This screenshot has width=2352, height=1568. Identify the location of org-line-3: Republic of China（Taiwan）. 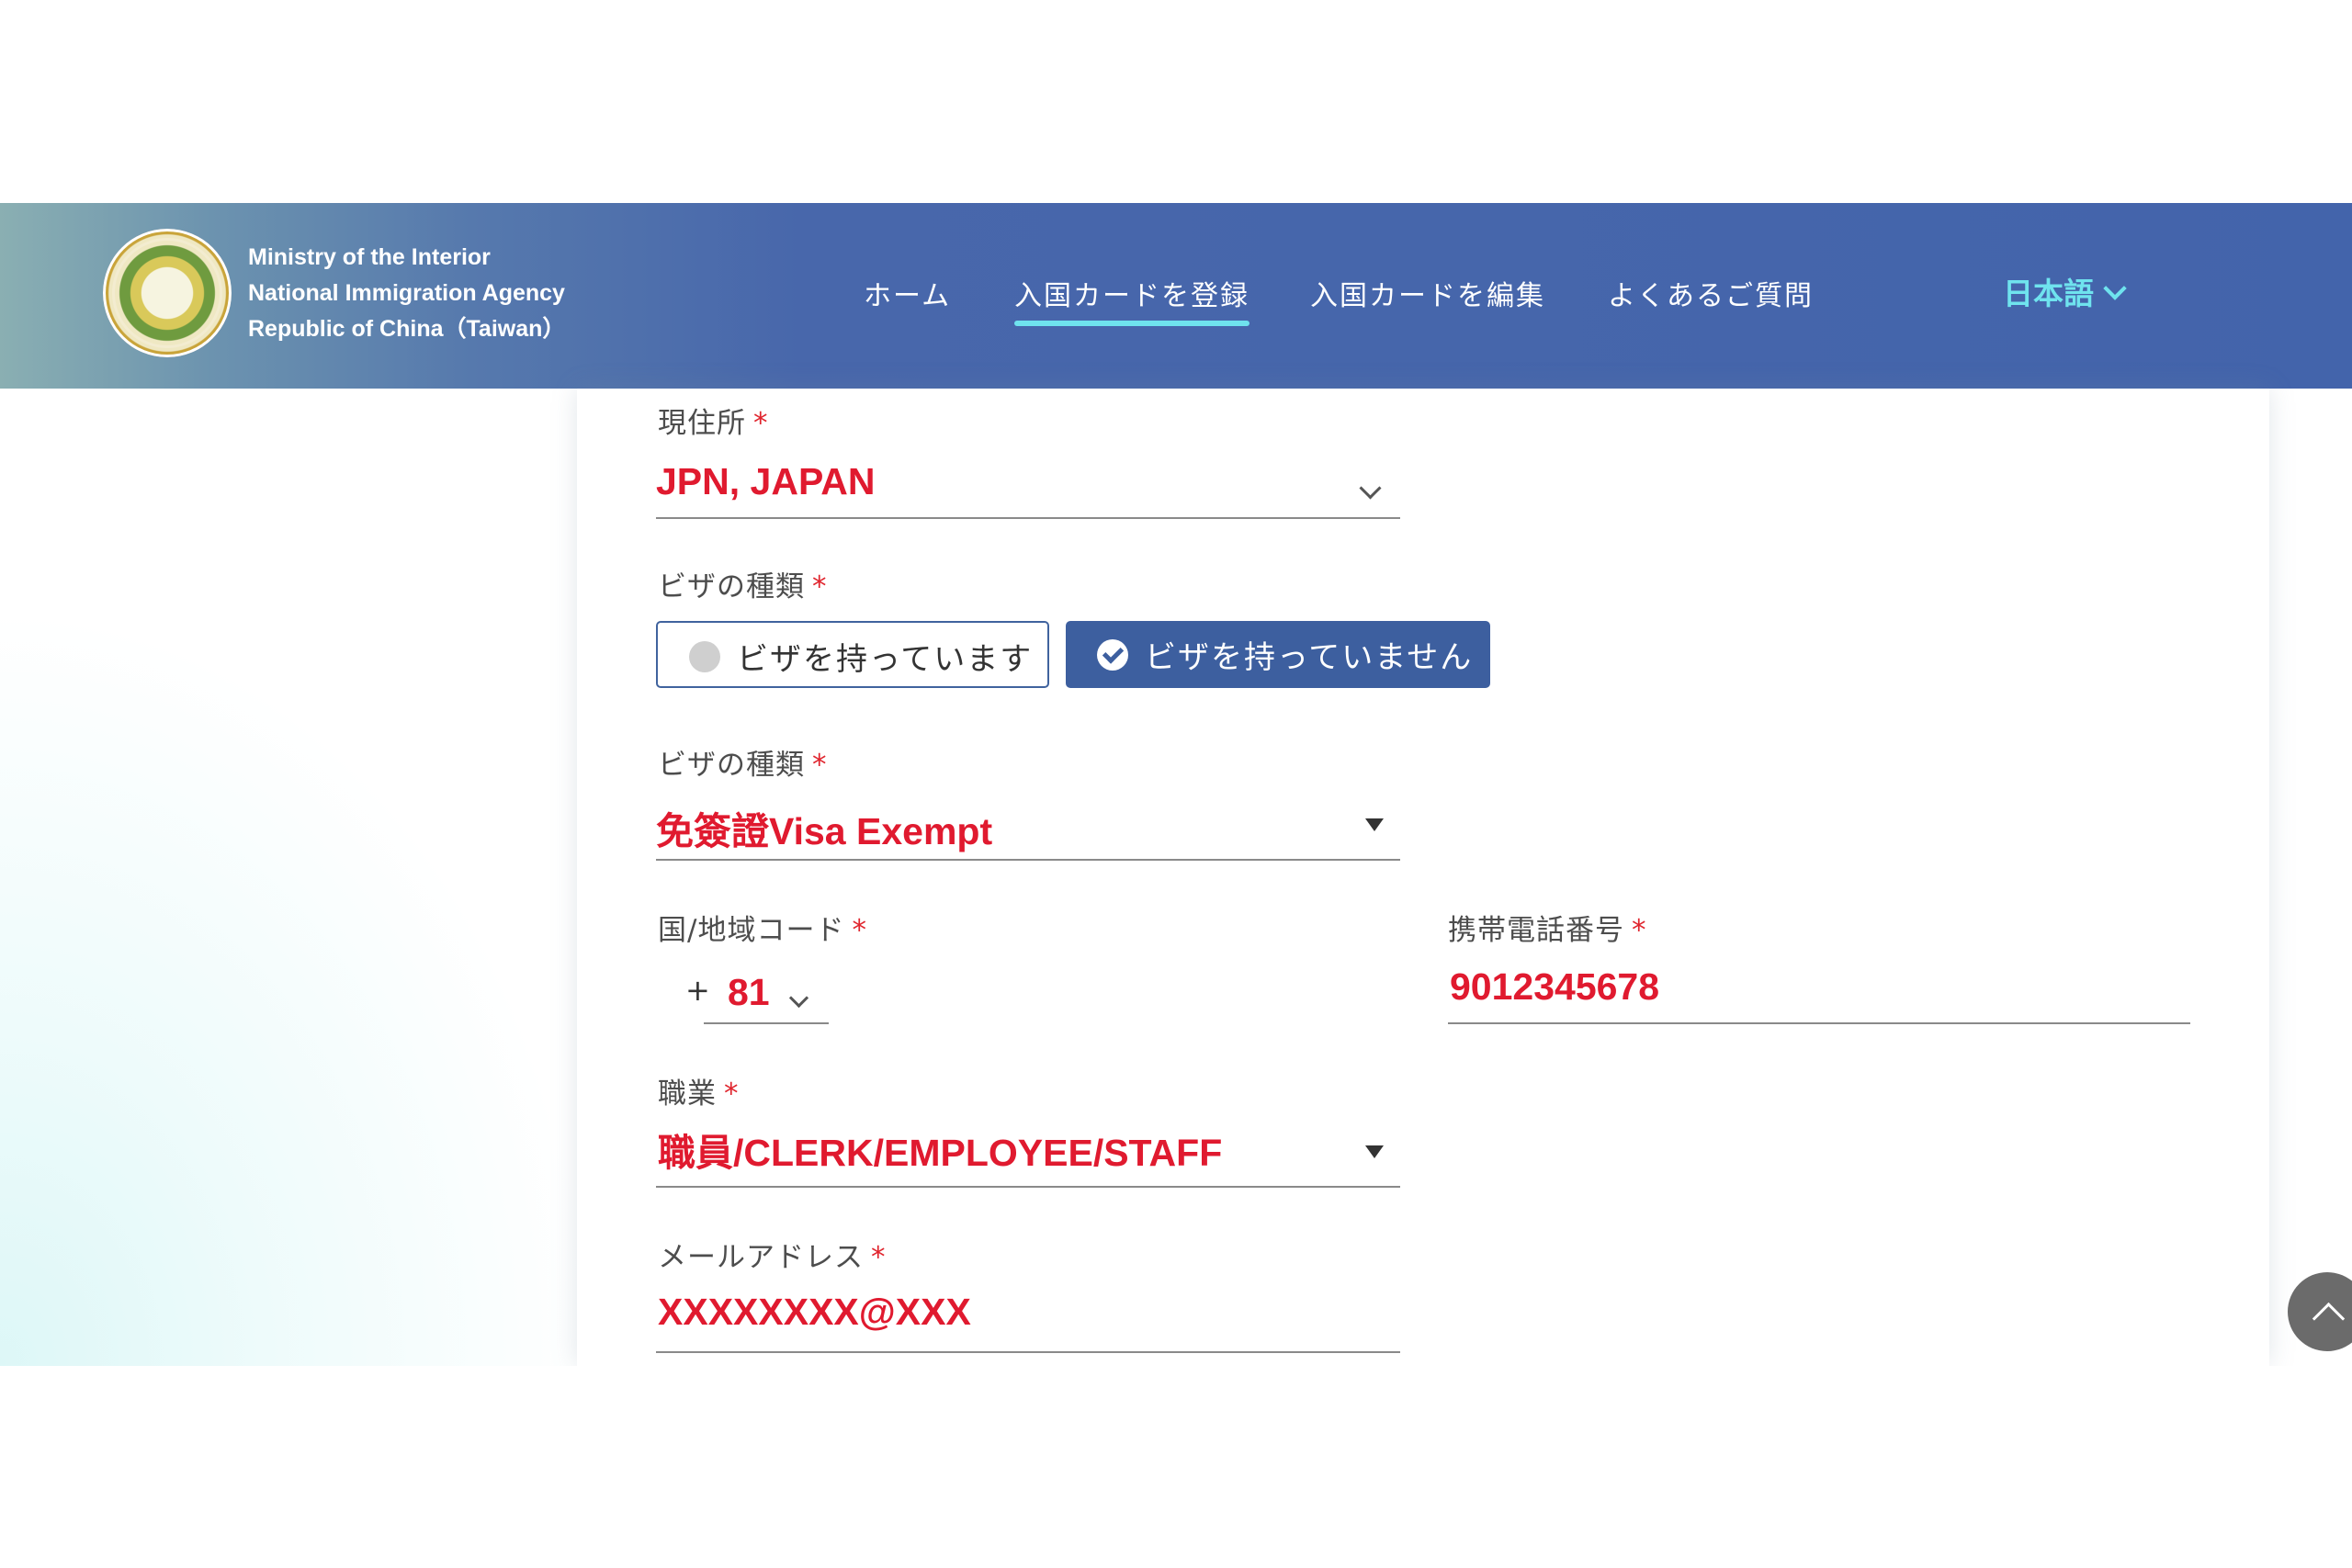
(407, 329).